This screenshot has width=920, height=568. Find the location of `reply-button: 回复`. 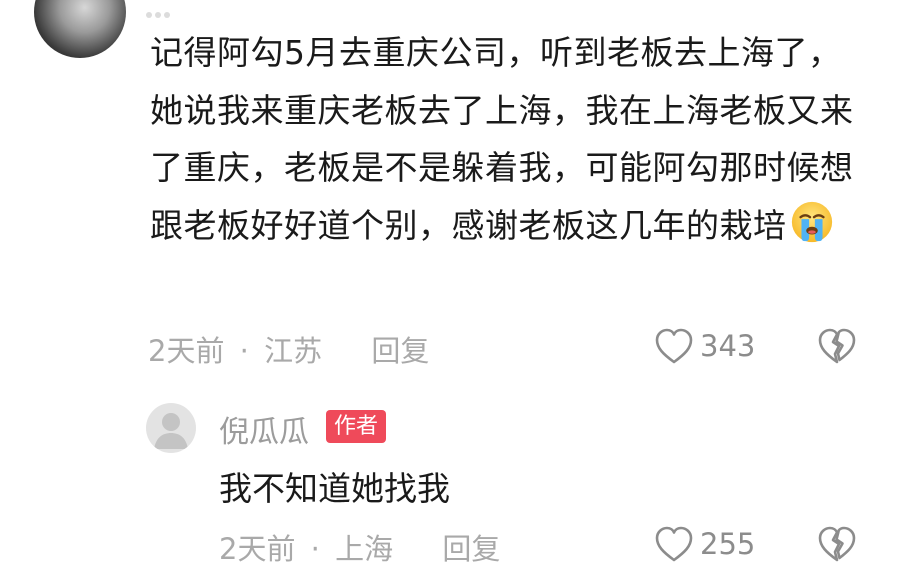

reply-button: 回复 is located at coordinates (400, 351).